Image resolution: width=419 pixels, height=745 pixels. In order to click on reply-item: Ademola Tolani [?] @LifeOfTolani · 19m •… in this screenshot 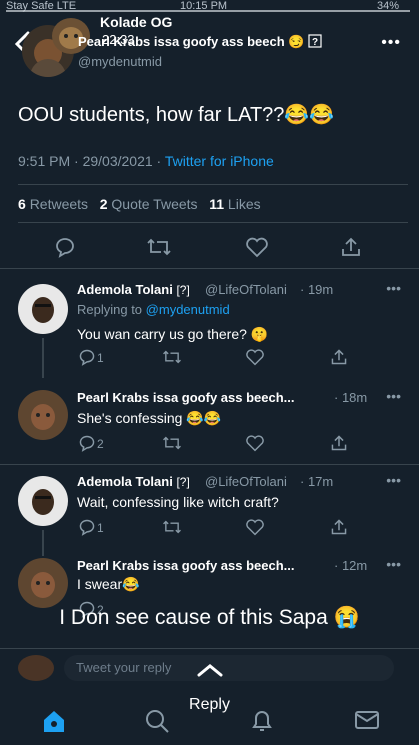, I will do `click(209, 328)`.